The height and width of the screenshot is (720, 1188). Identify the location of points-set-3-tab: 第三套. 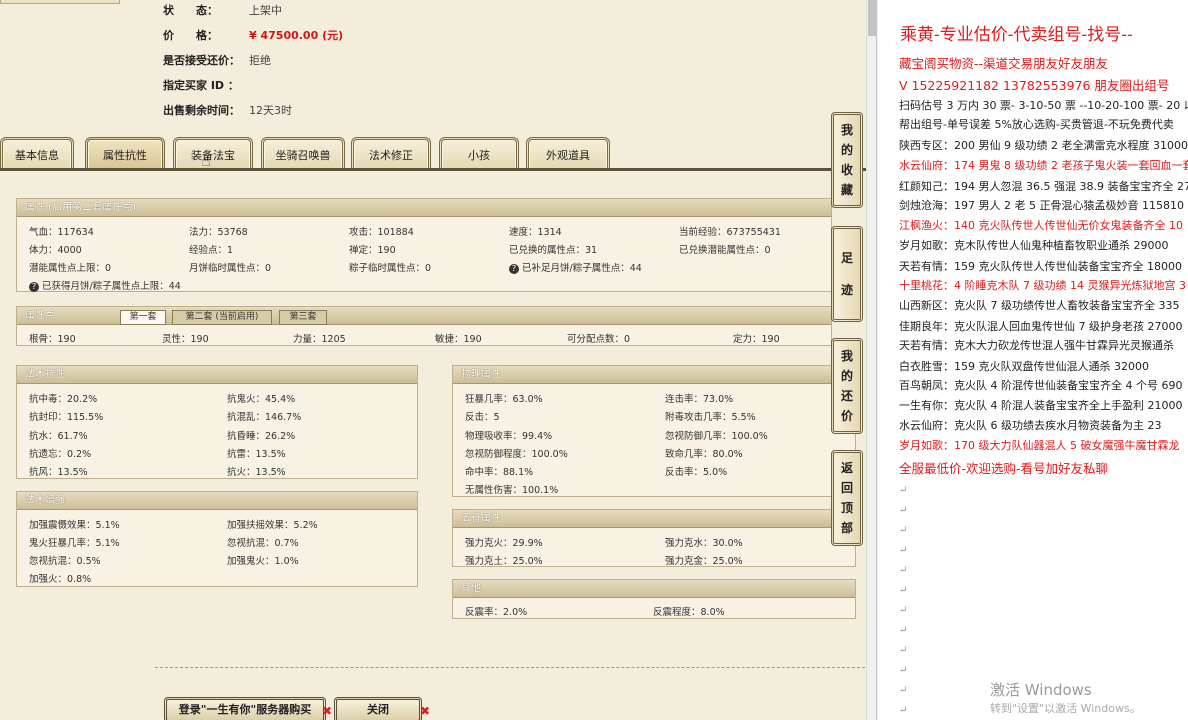
(303, 317).